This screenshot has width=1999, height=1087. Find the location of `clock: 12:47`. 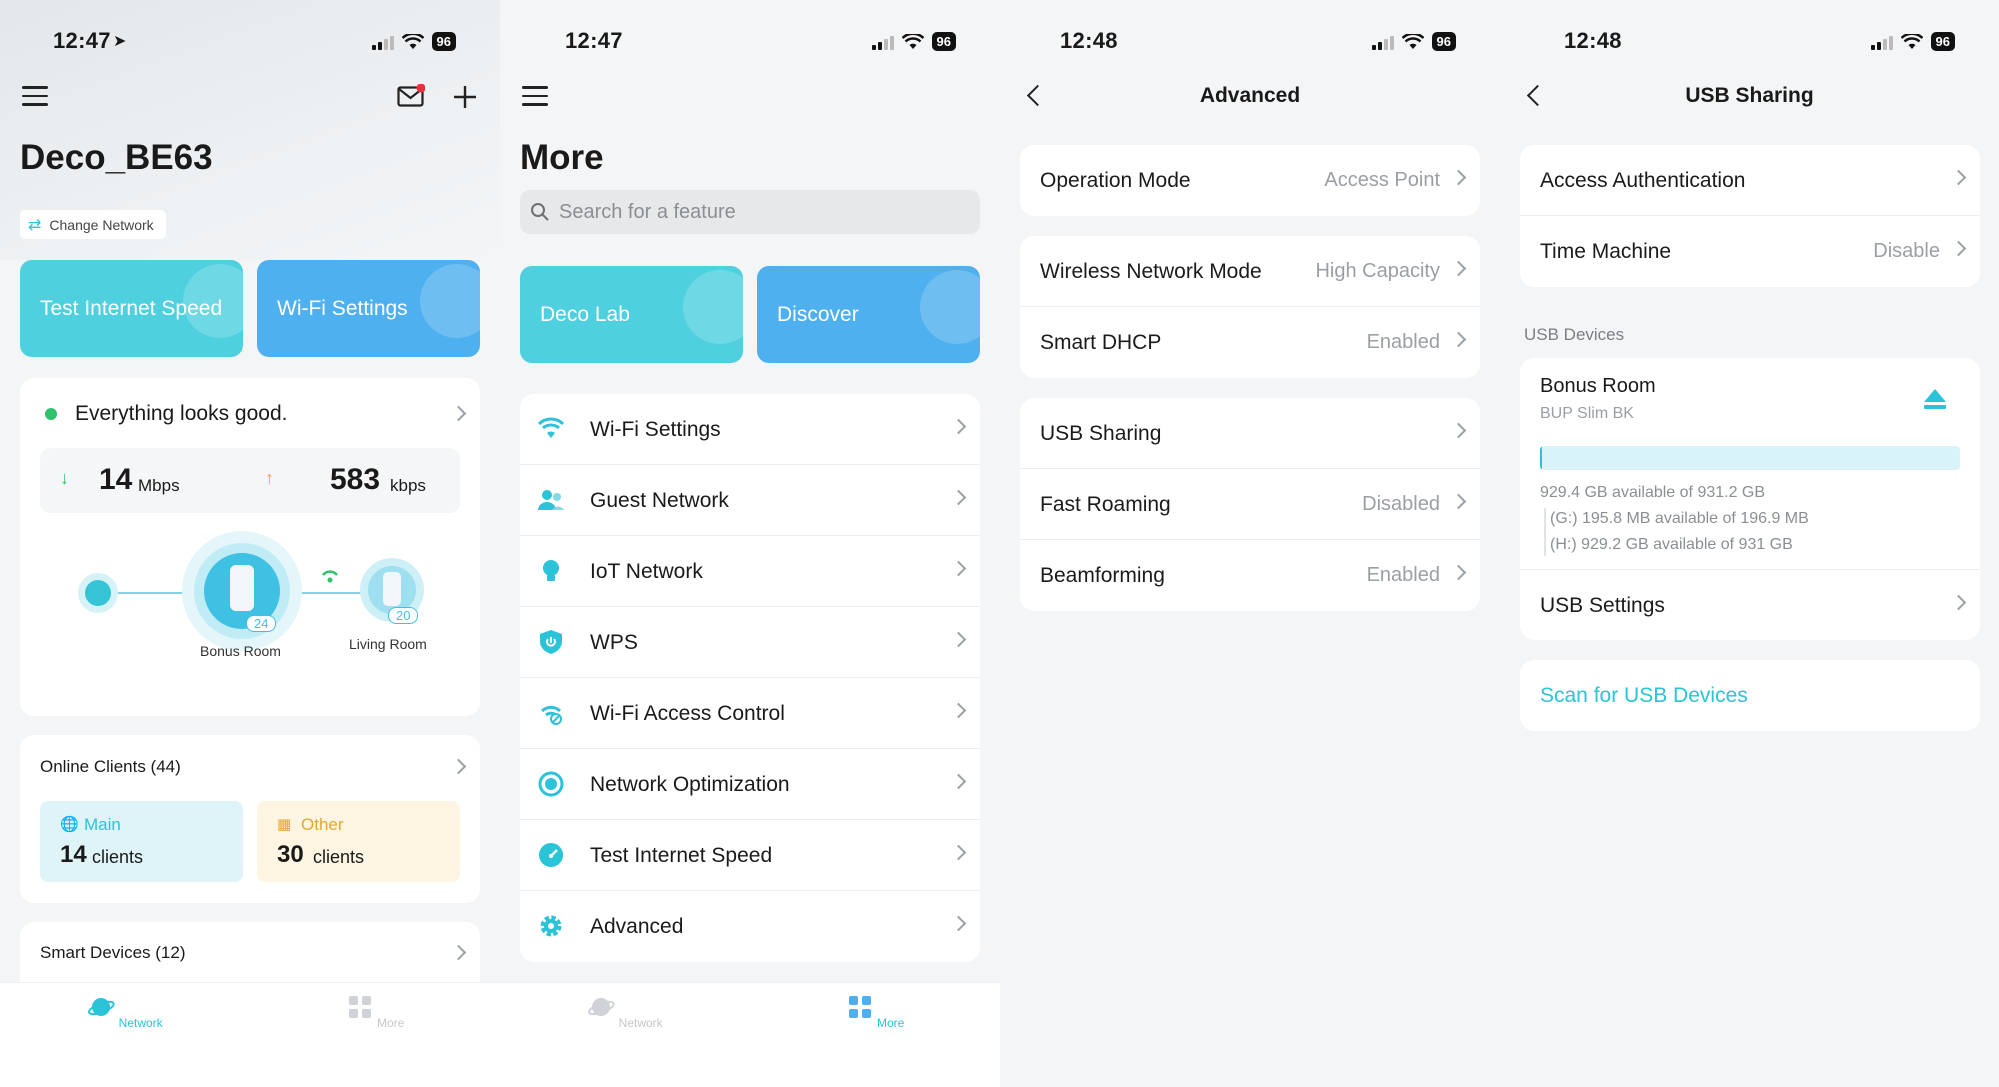

clock: 12:47 is located at coordinates (594, 40).